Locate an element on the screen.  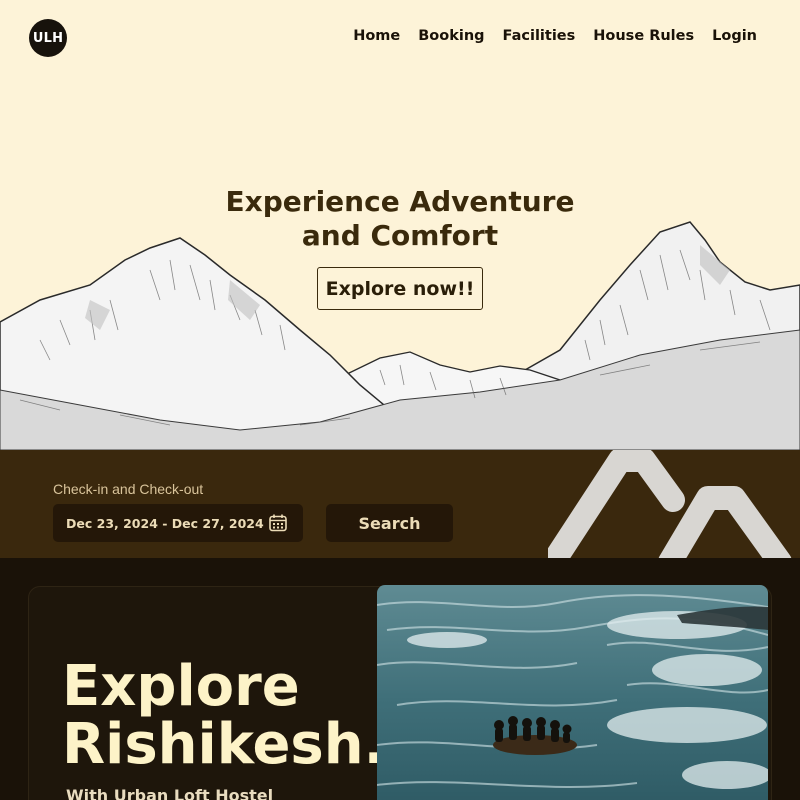
hero-title: Experience Adventure and Comfort is located at coordinates (400, 219).